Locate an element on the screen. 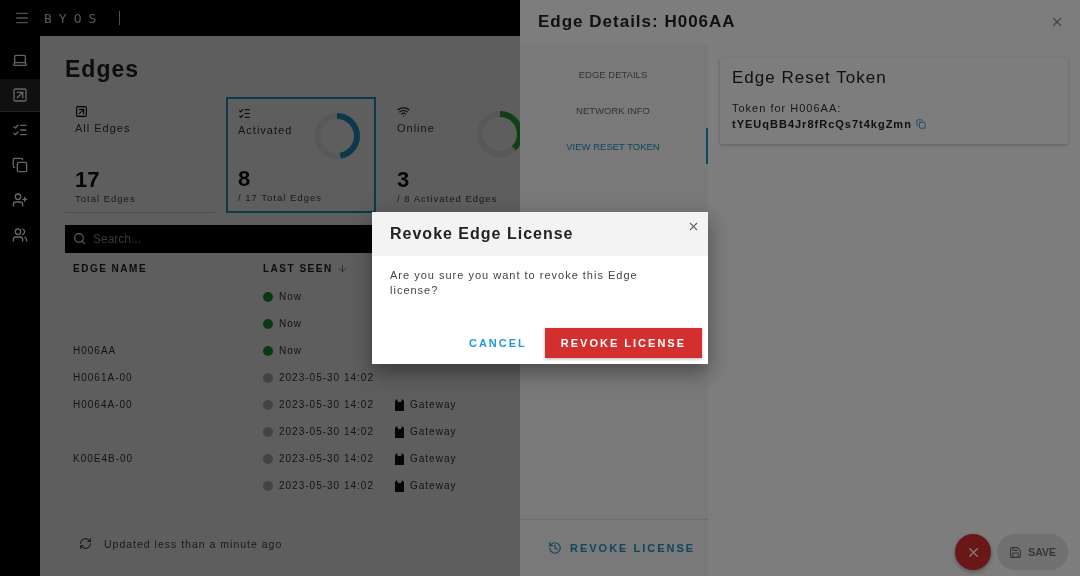  cancel-button is located at coordinates (973, 552).